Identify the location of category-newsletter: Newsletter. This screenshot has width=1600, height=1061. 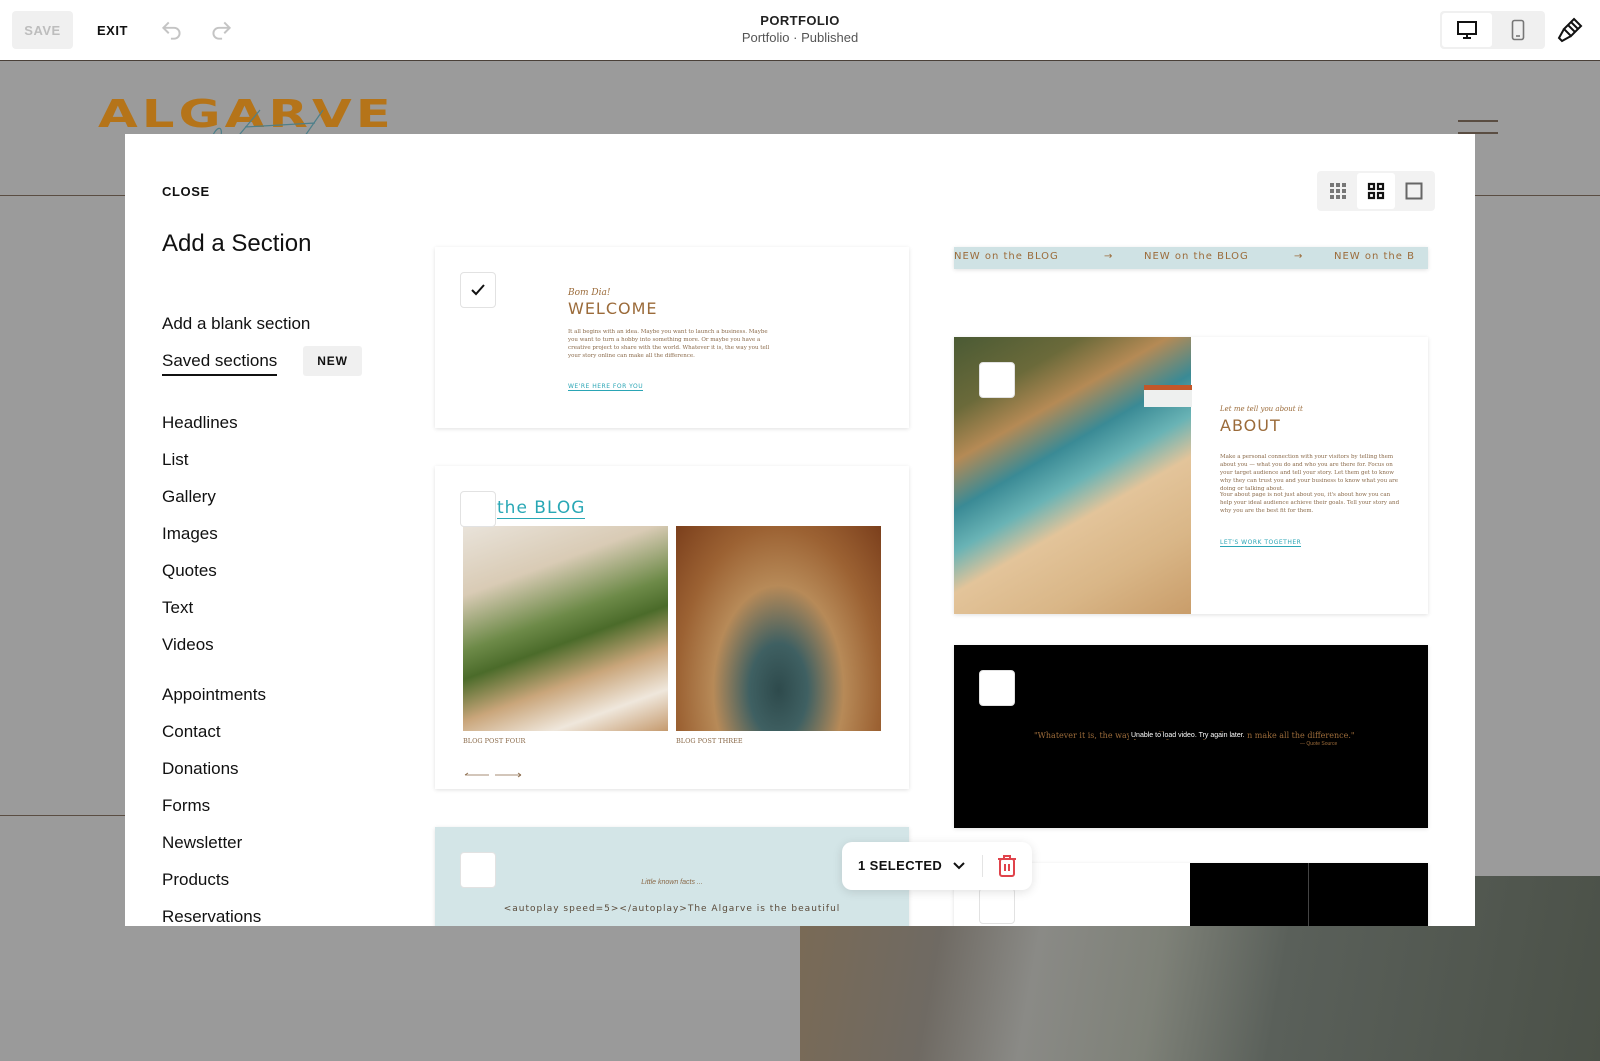
(202, 843).